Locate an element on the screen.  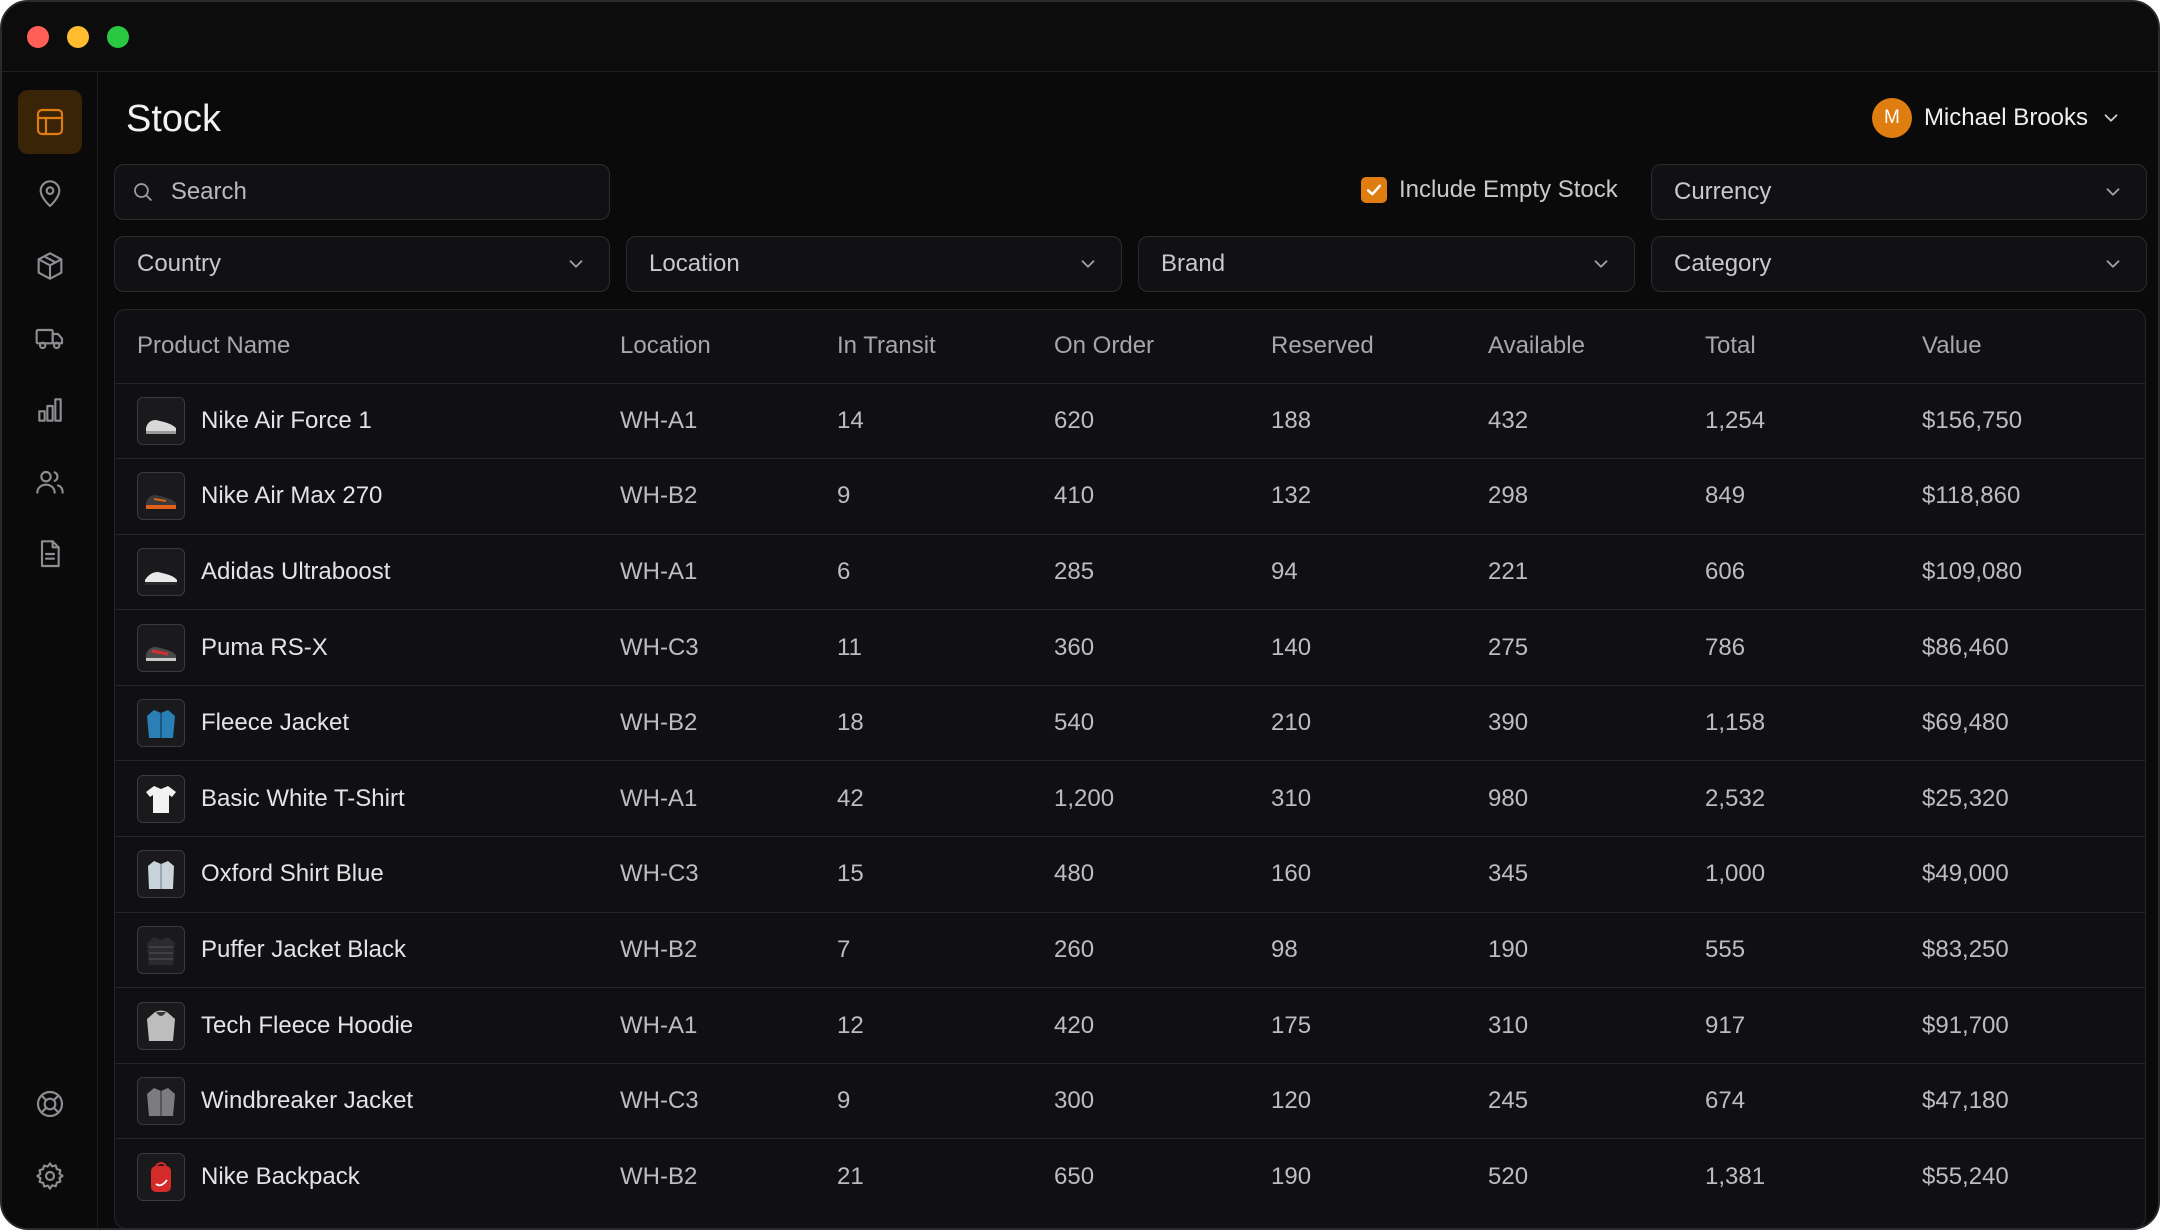
product-name: Fleece Jacket is located at coordinates (275, 723).